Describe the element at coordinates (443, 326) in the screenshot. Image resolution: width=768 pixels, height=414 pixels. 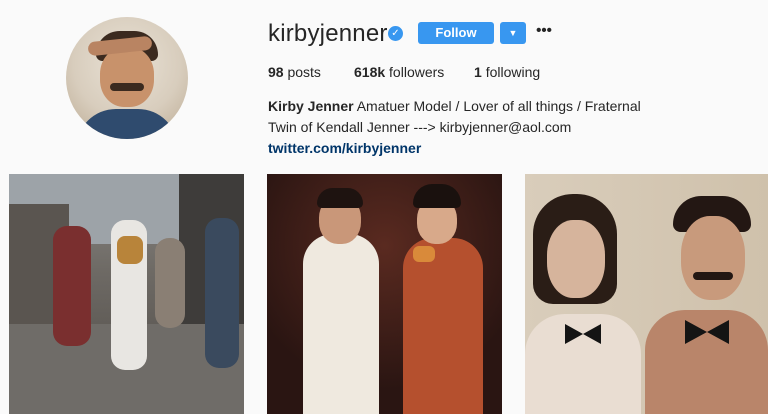
I see `orange-dress` at that location.